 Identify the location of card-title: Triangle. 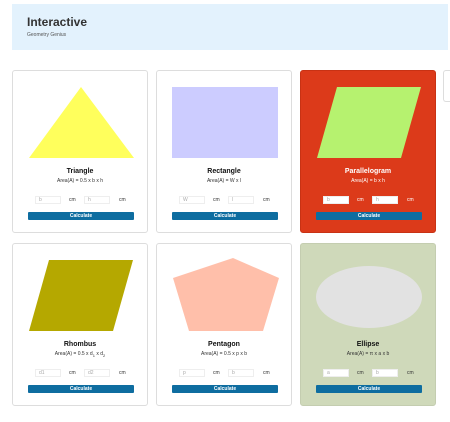
(80, 171).